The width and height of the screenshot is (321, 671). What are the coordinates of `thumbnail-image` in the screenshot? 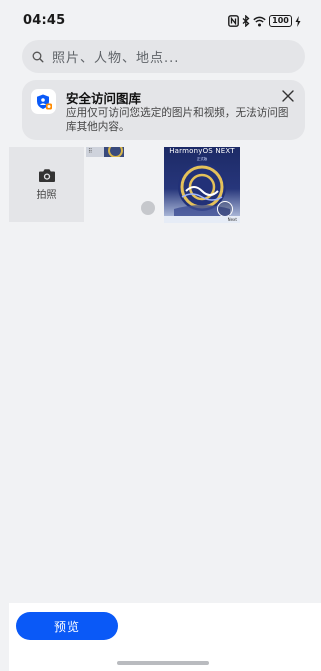 It's located at (114, 152).